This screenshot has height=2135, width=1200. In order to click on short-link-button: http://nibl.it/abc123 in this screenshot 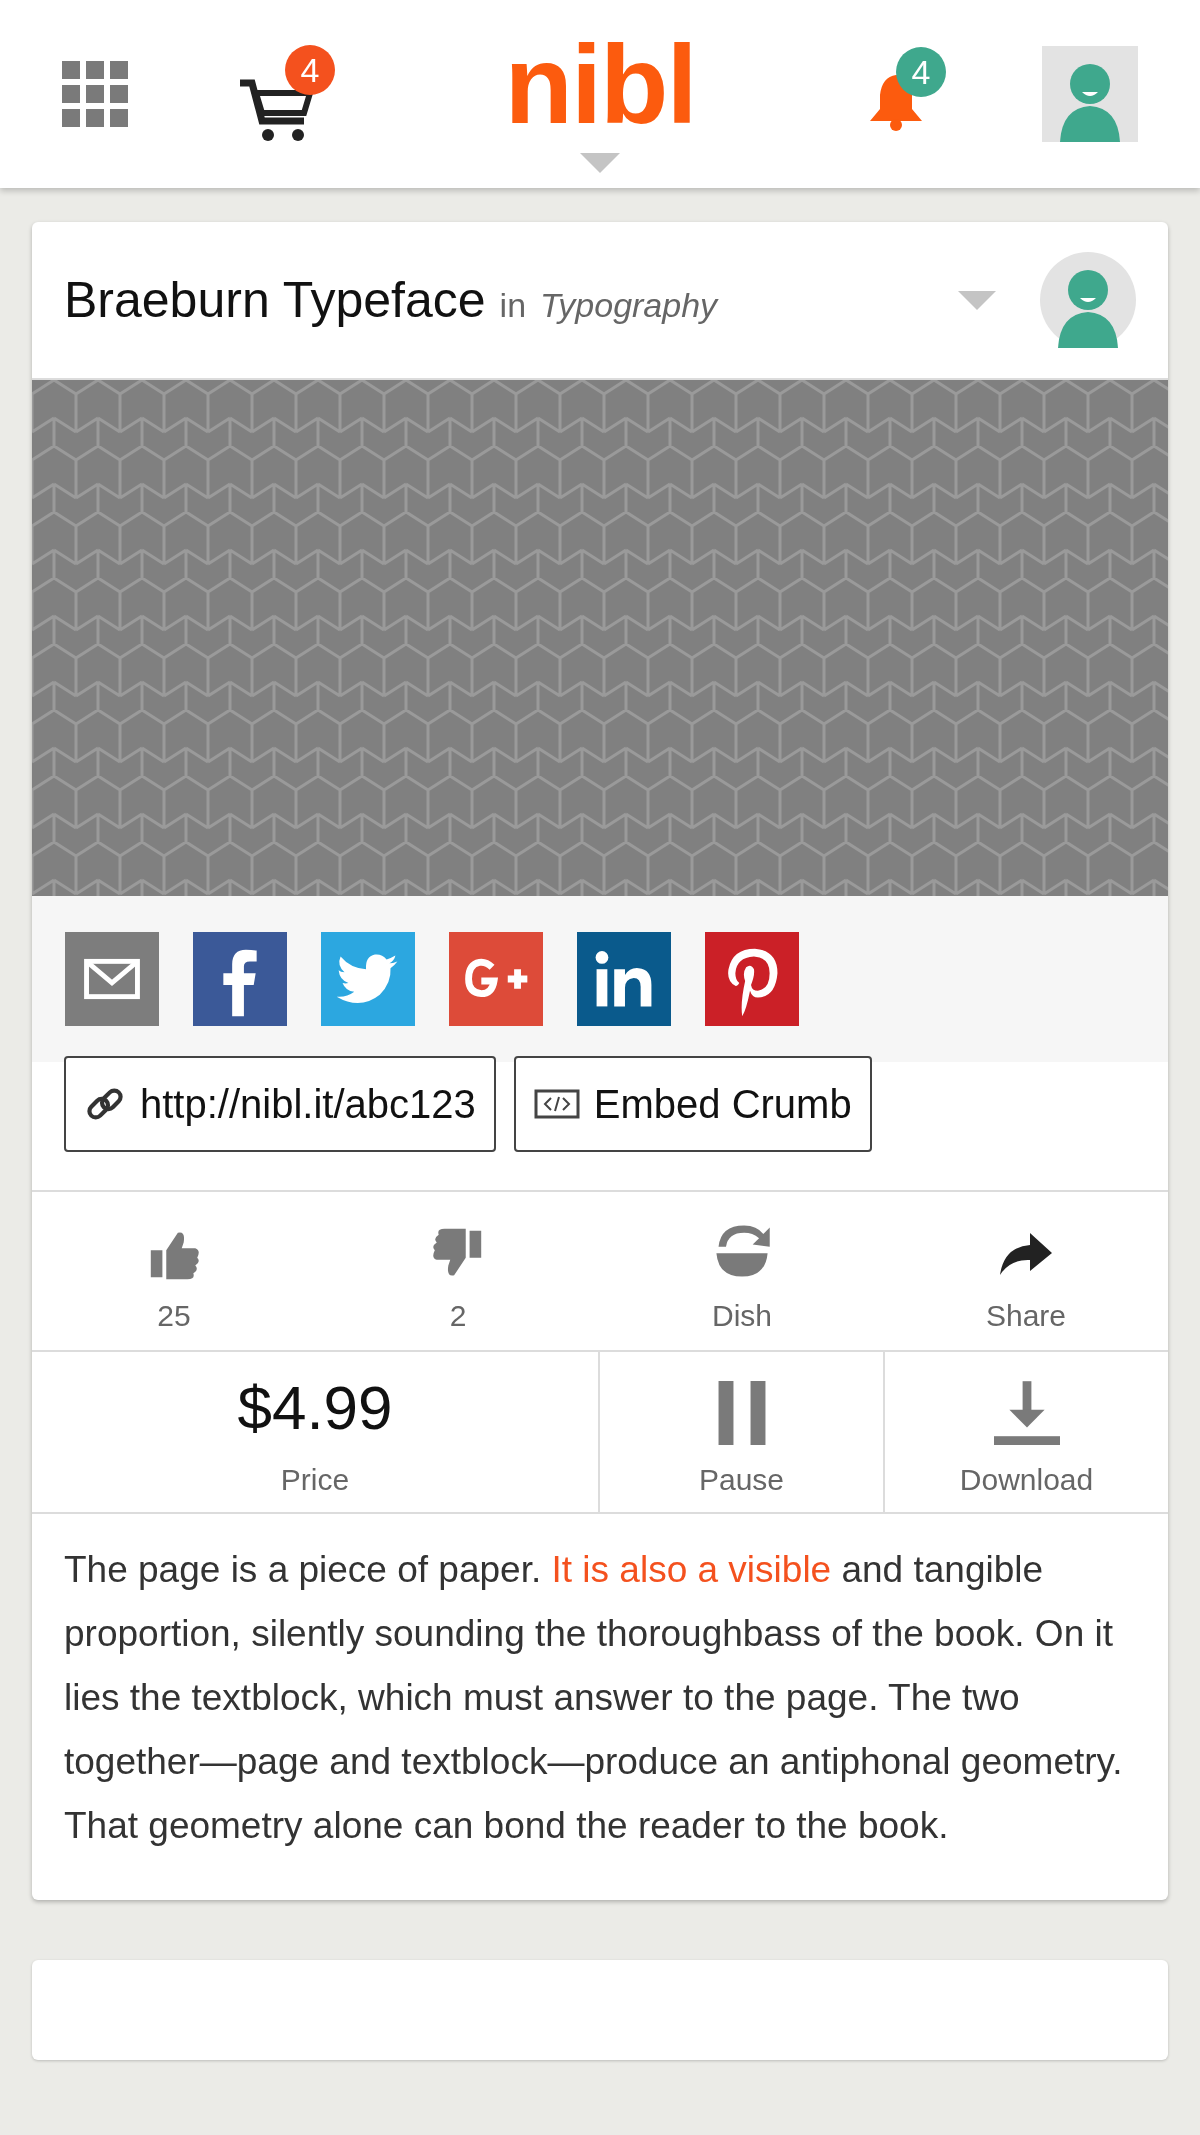, I will do `click(280, 1104)`.